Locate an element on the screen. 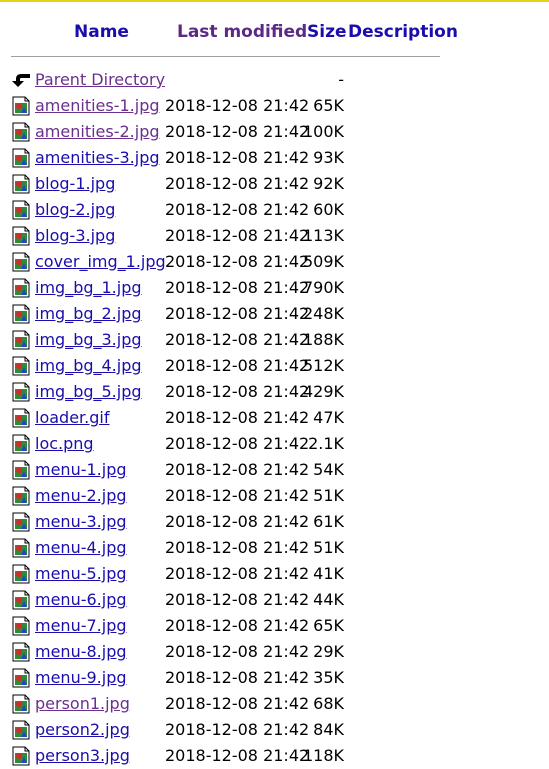  sort-by-last-modified-link: Last modified is located at coordinates (242, 32).